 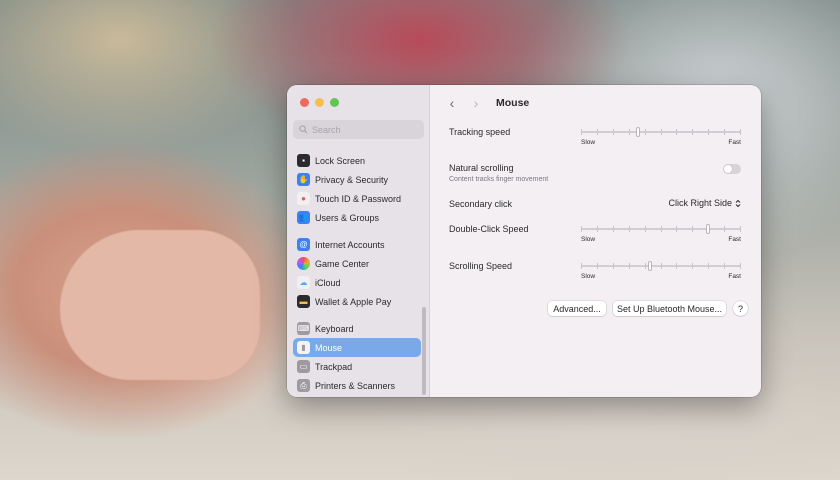 I want to click on forward-button: ›, so click(x=476, y=103).